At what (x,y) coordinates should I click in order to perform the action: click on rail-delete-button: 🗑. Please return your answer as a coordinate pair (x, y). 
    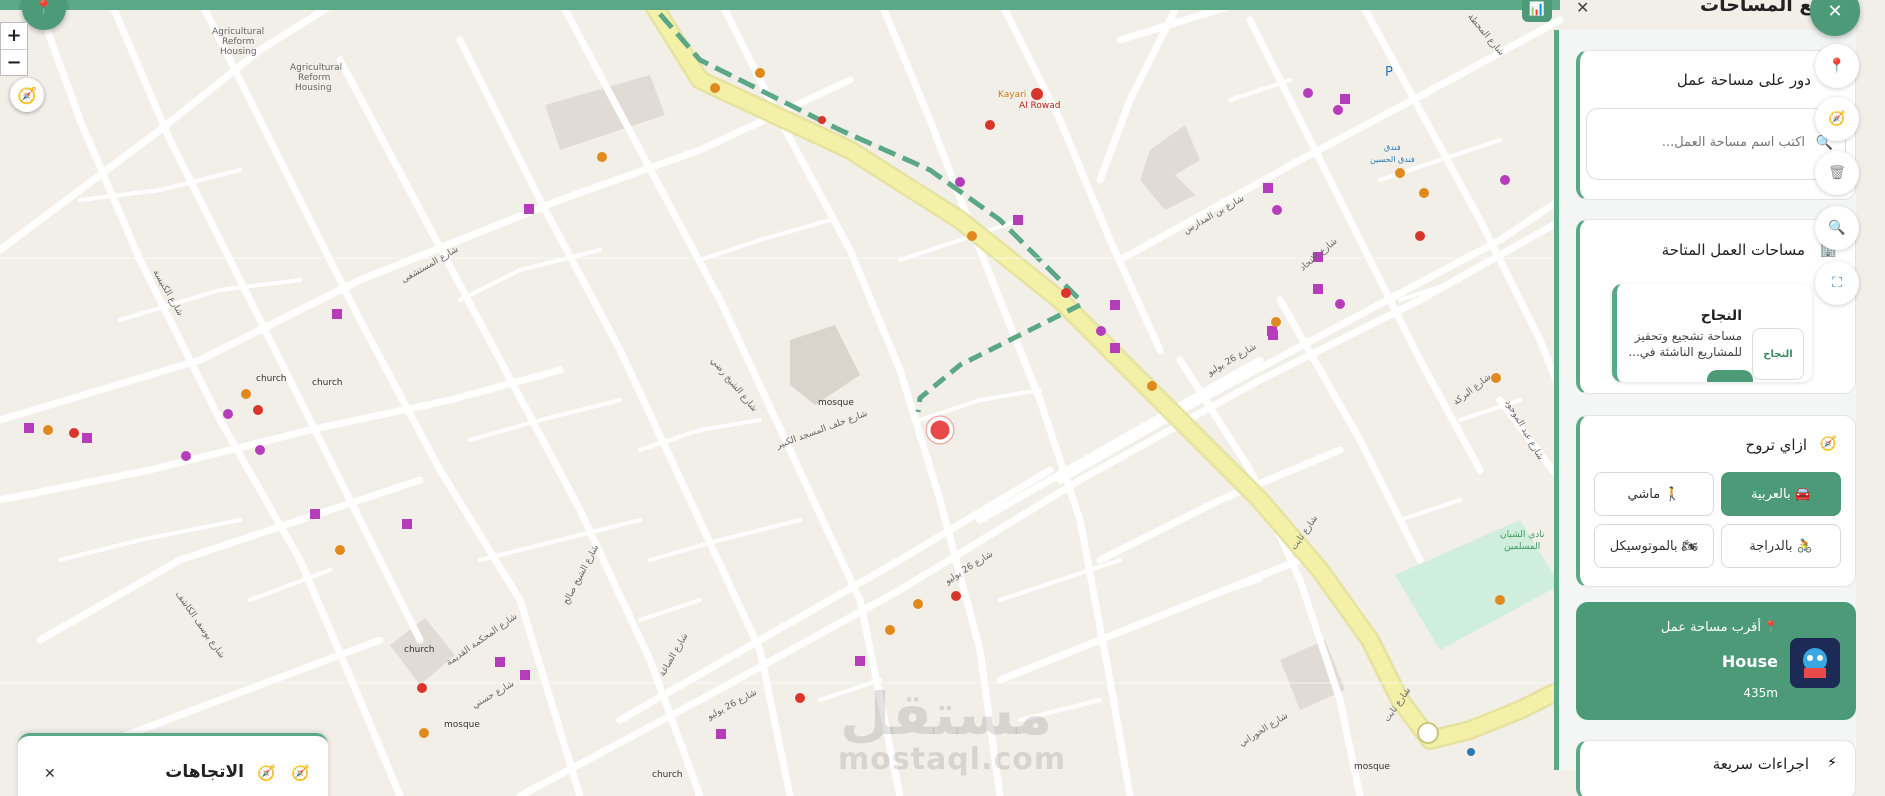
    Looking at the image, I should click on (1837, 173).